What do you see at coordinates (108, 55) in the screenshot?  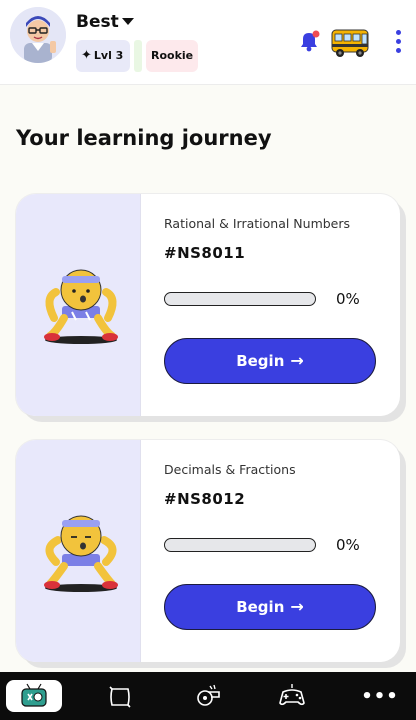 I see `level-text: Lvl 3` at bounding box center [108, 55].